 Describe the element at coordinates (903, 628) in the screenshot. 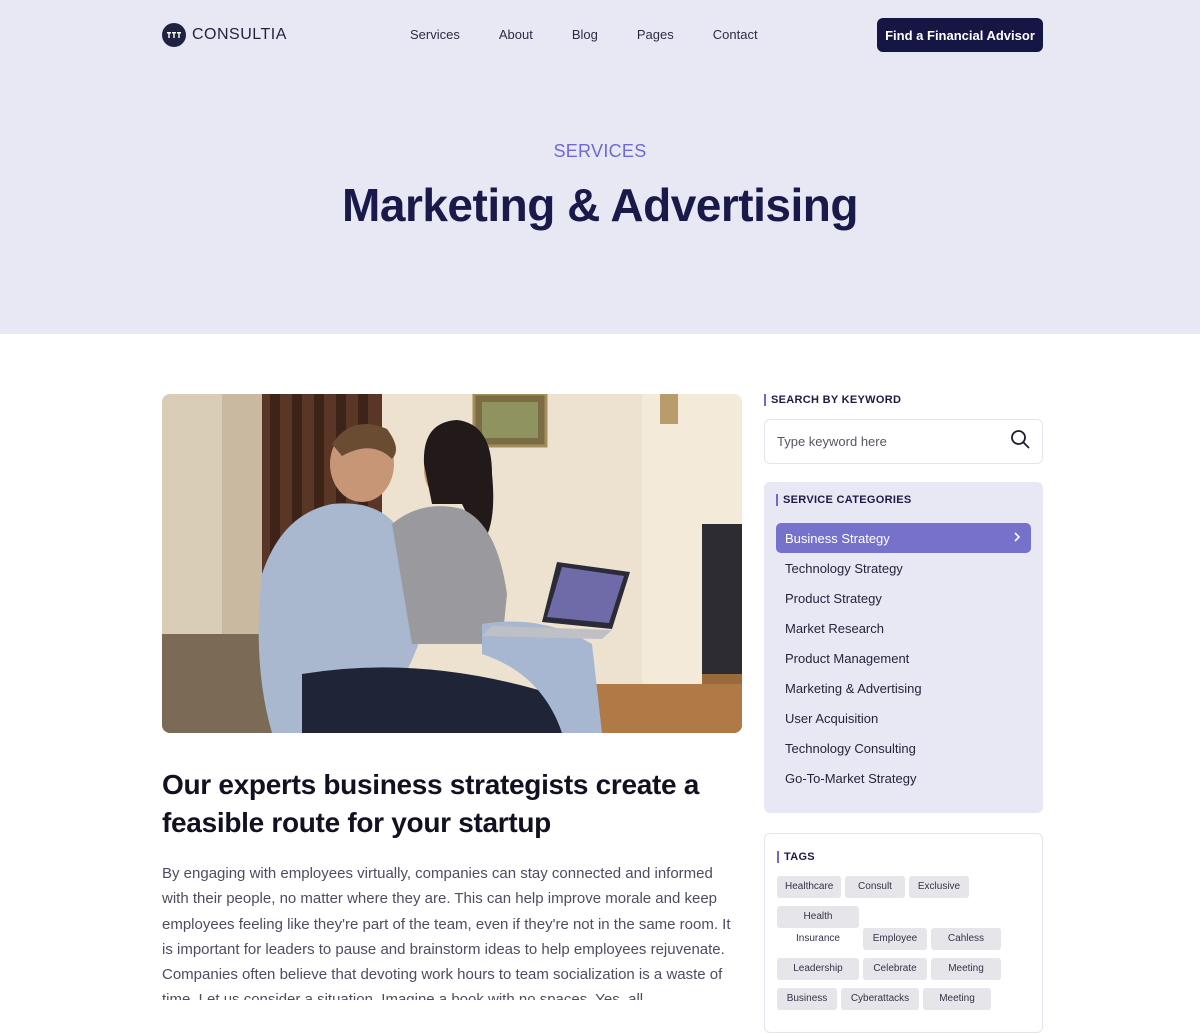

I see `category-item-market-research: Market Research` at that location.